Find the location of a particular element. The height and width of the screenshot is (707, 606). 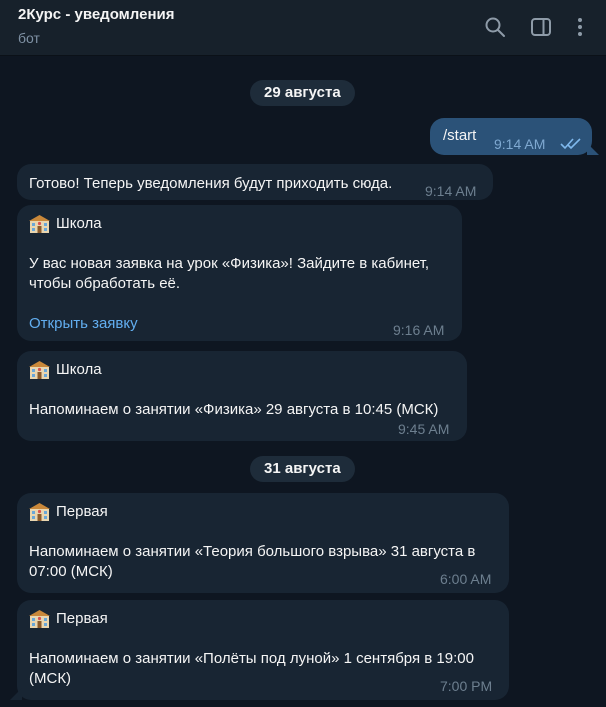

chat-subtitle: бот is located at coordinates (29, 38).